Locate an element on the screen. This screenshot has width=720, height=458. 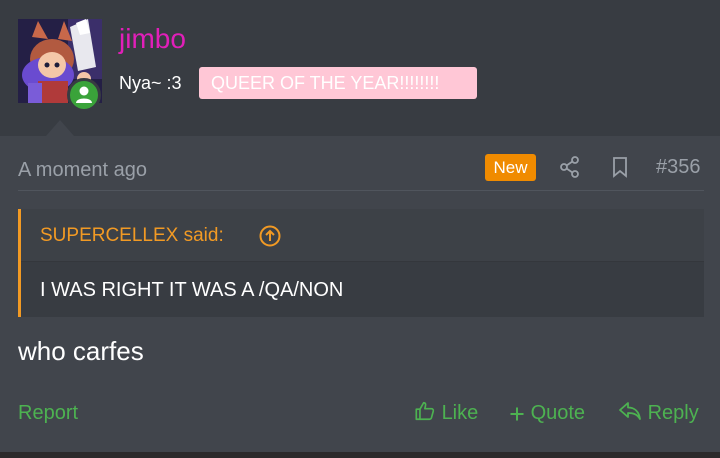
report-button: Report is located at coordinates (48, 413).